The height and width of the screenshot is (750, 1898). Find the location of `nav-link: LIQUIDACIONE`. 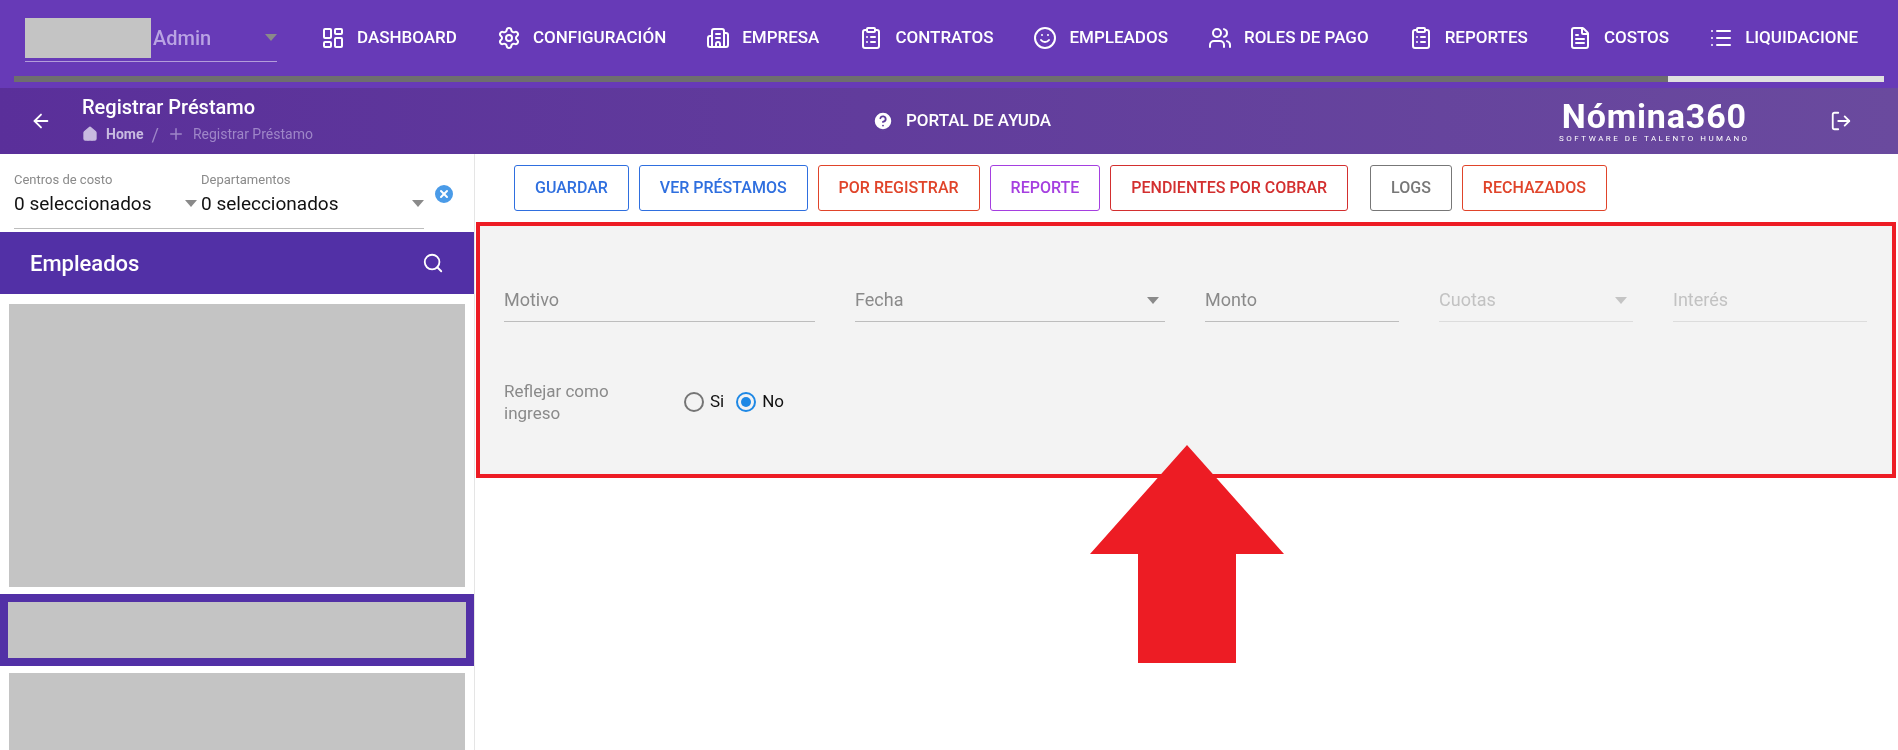

nav-link: LIQUIDACIONE is located at coordinates (1784, 38).